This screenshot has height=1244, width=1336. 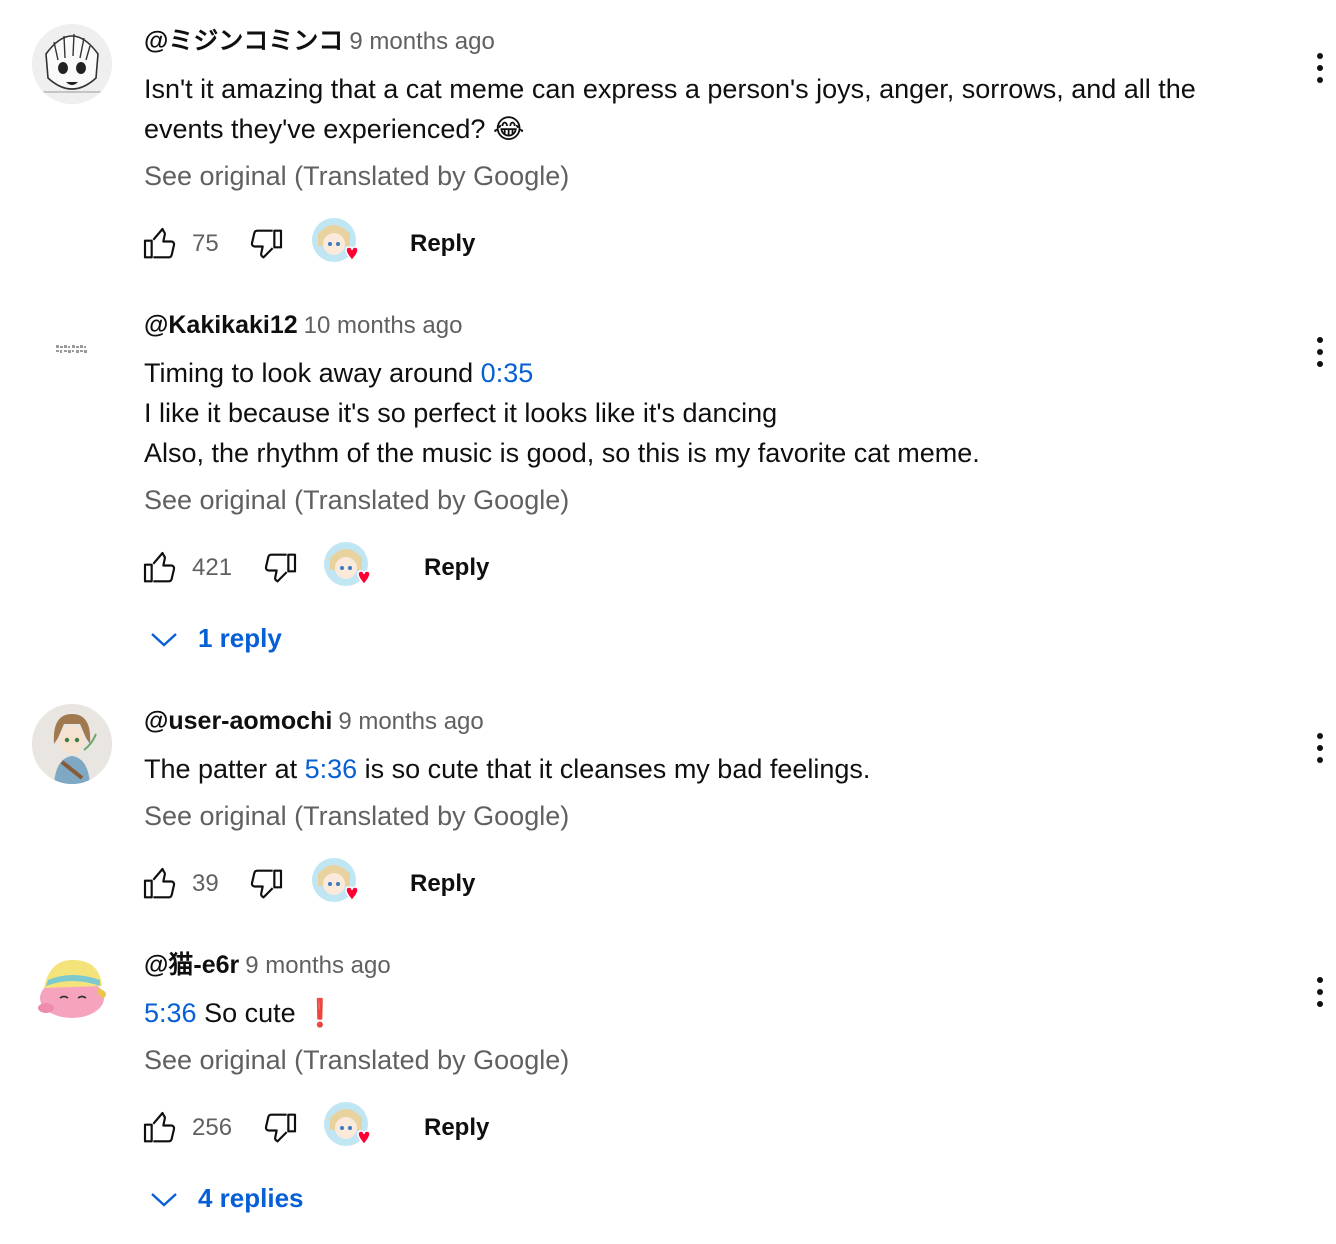 I want to click on comment-header: @user-aomochi 9 months ago, so click(x=680, y=721).